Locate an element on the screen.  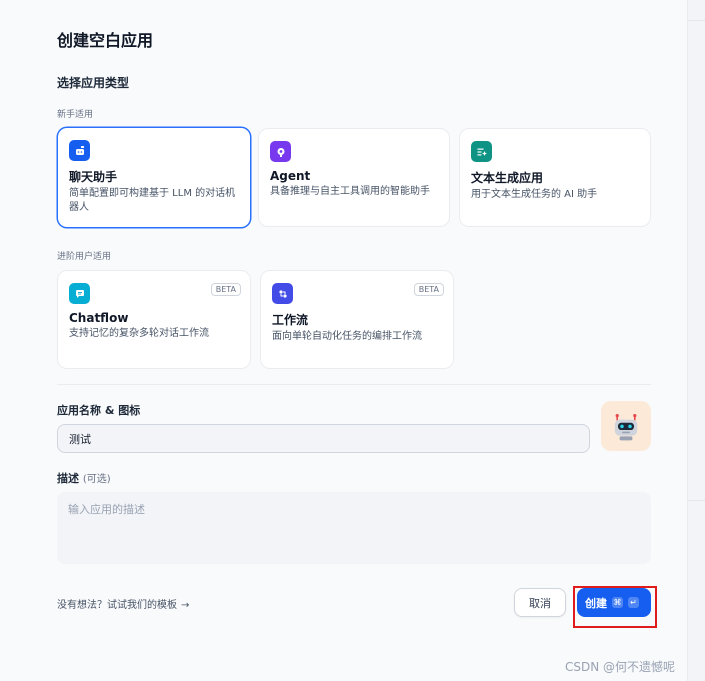
text-generation-icon is located at coordinates (481, 151).